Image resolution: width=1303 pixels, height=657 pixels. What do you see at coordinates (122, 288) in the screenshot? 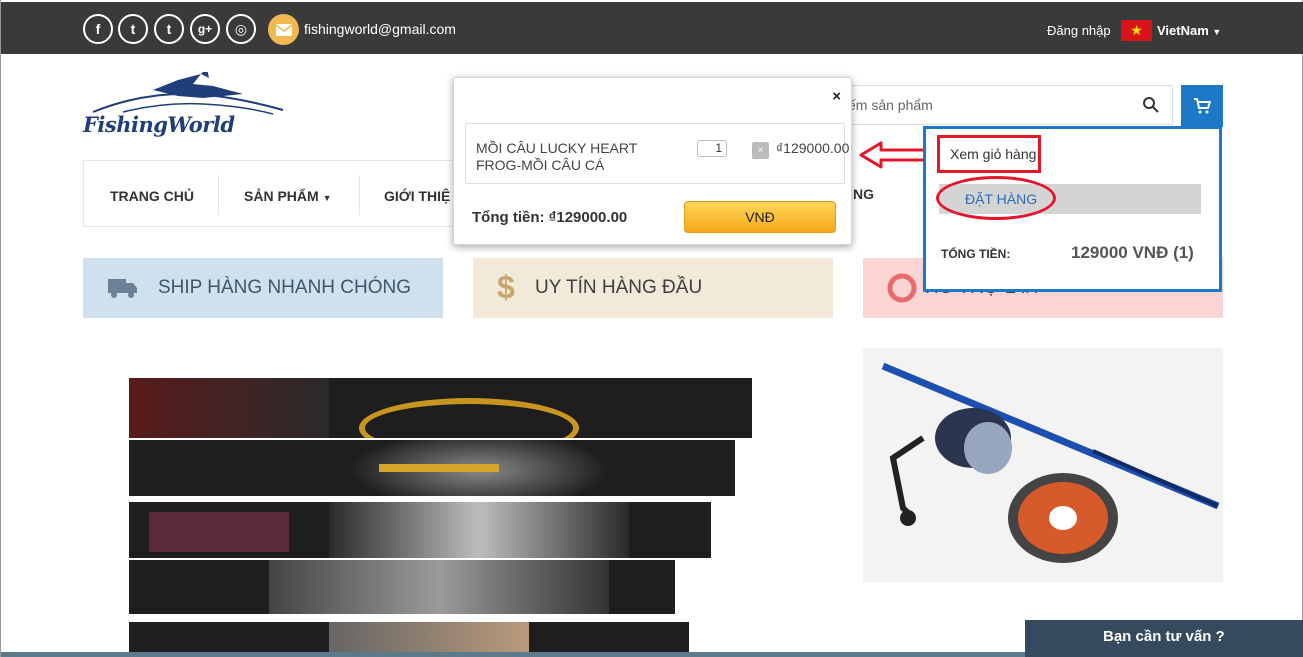
I see `truck-icon` at bounding box center [122, 288].